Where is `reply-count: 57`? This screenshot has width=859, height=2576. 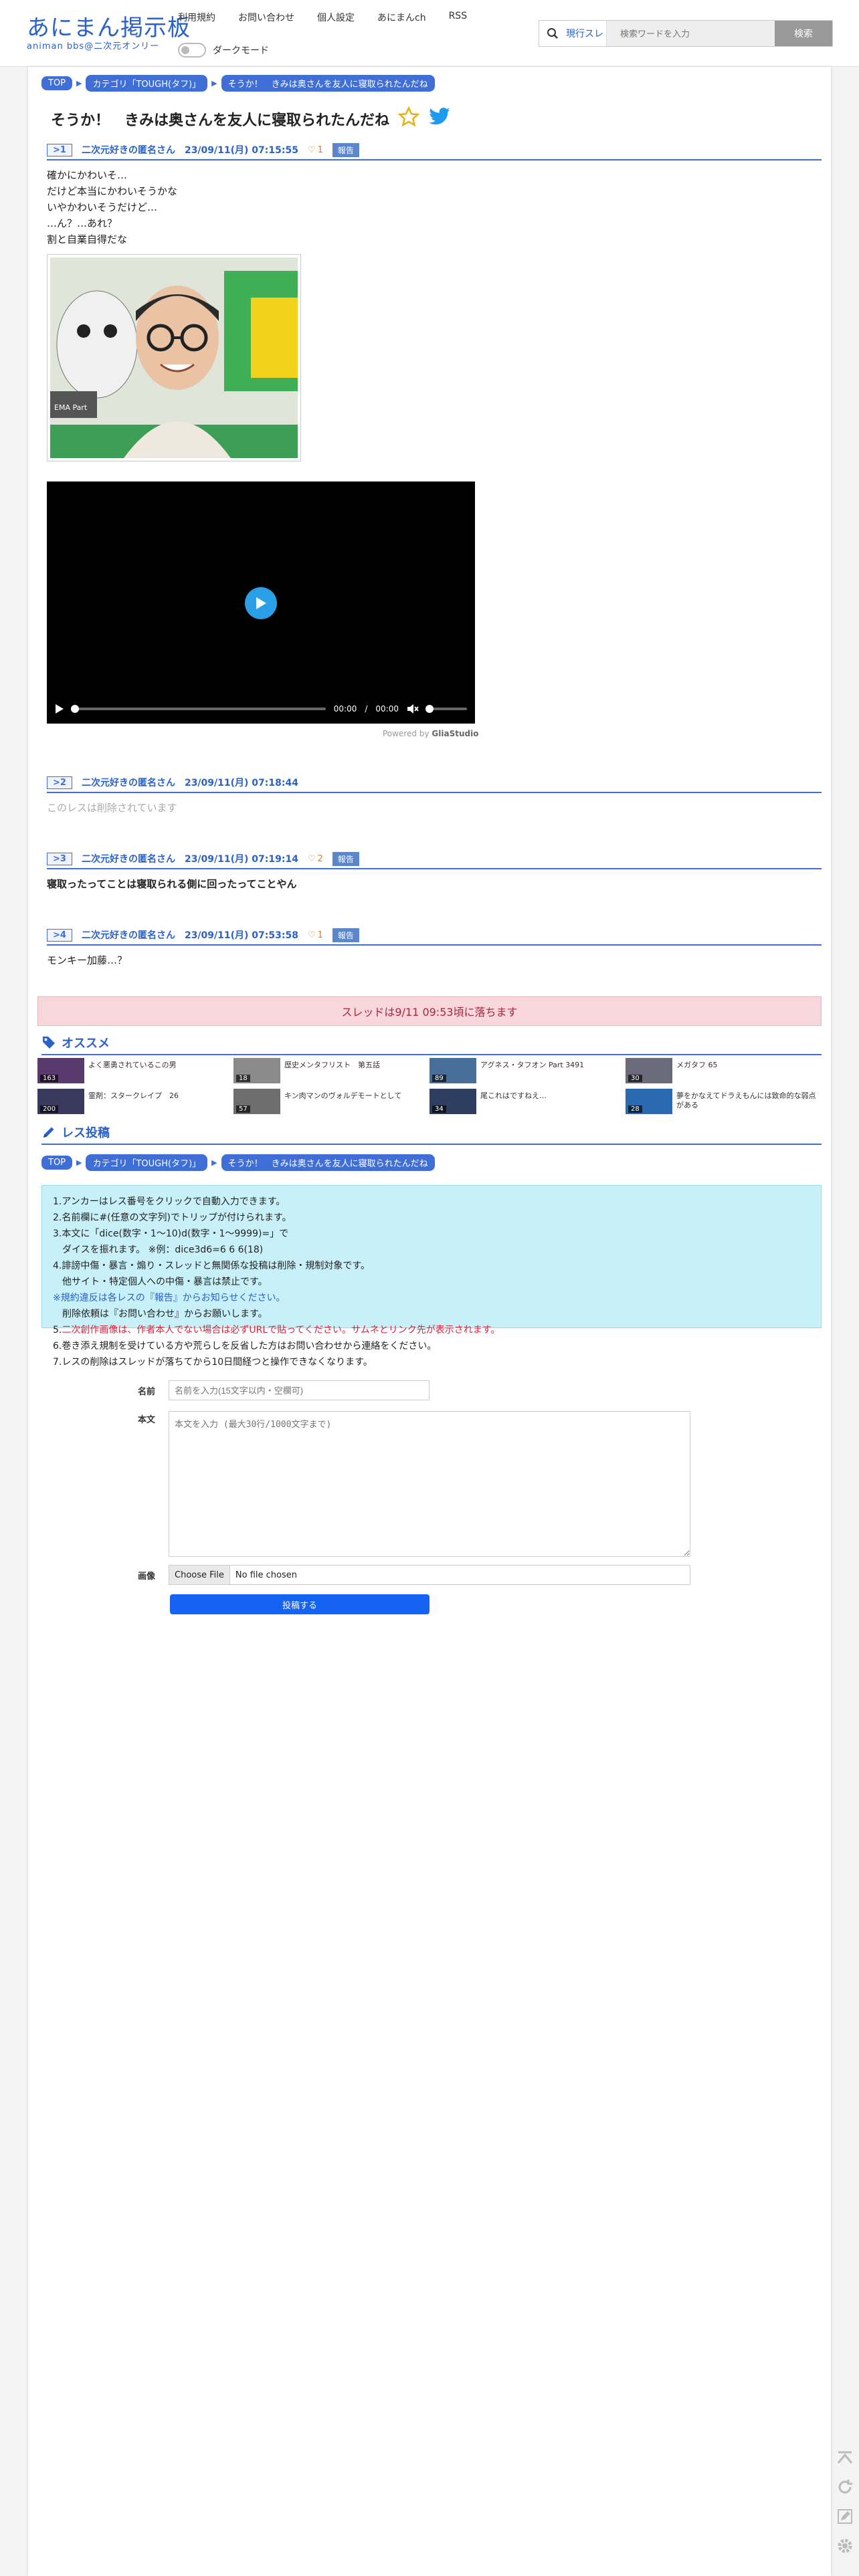
reply-count: 57 is located at coordinates (243, 1109).